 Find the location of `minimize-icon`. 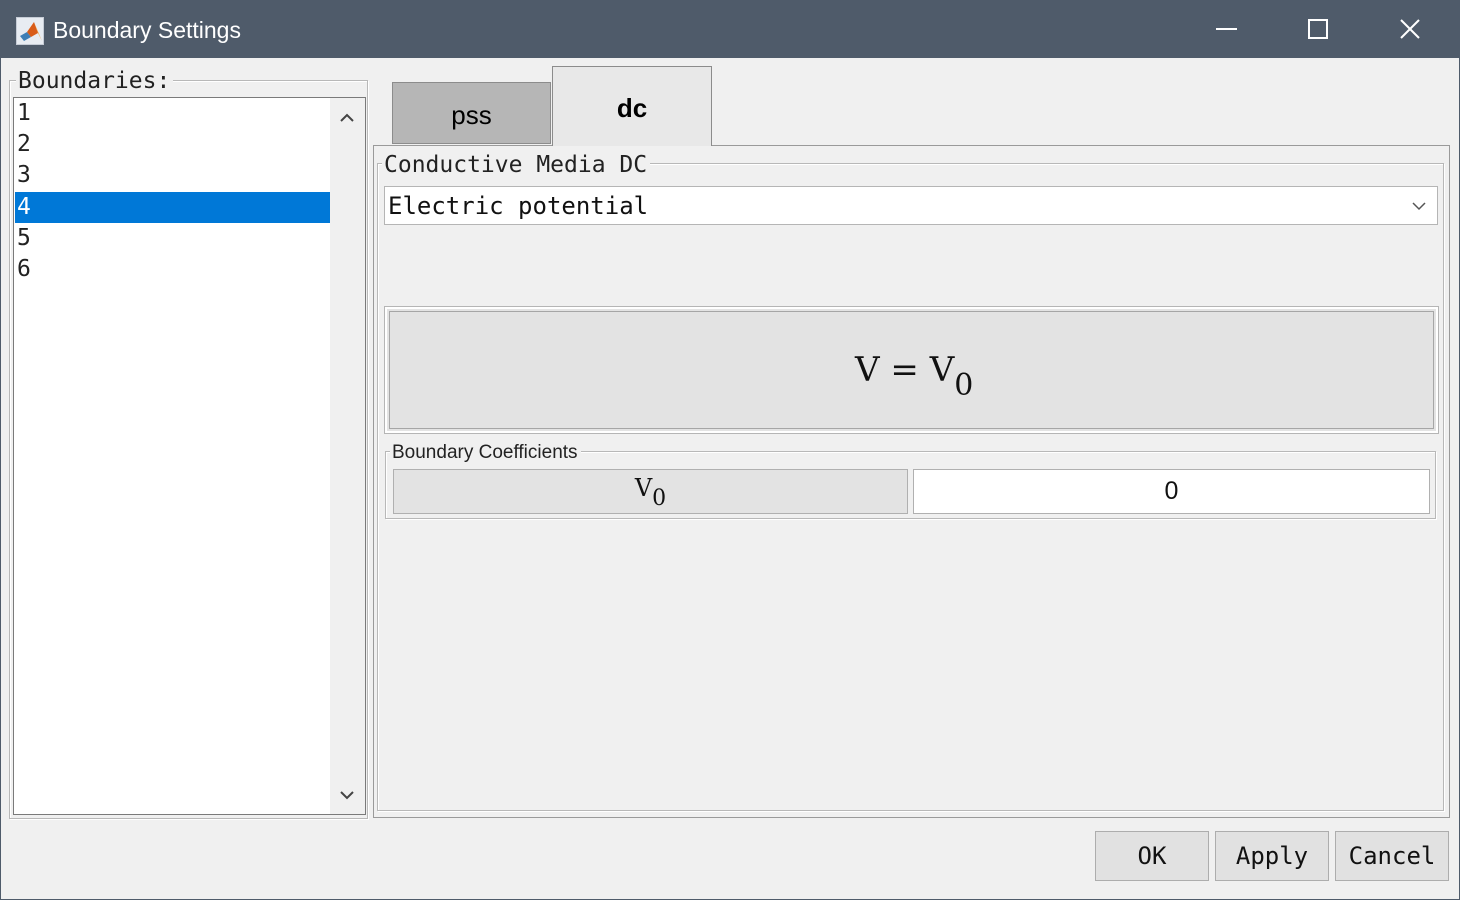

minimize-icon is located at coordinates (1226, 29).